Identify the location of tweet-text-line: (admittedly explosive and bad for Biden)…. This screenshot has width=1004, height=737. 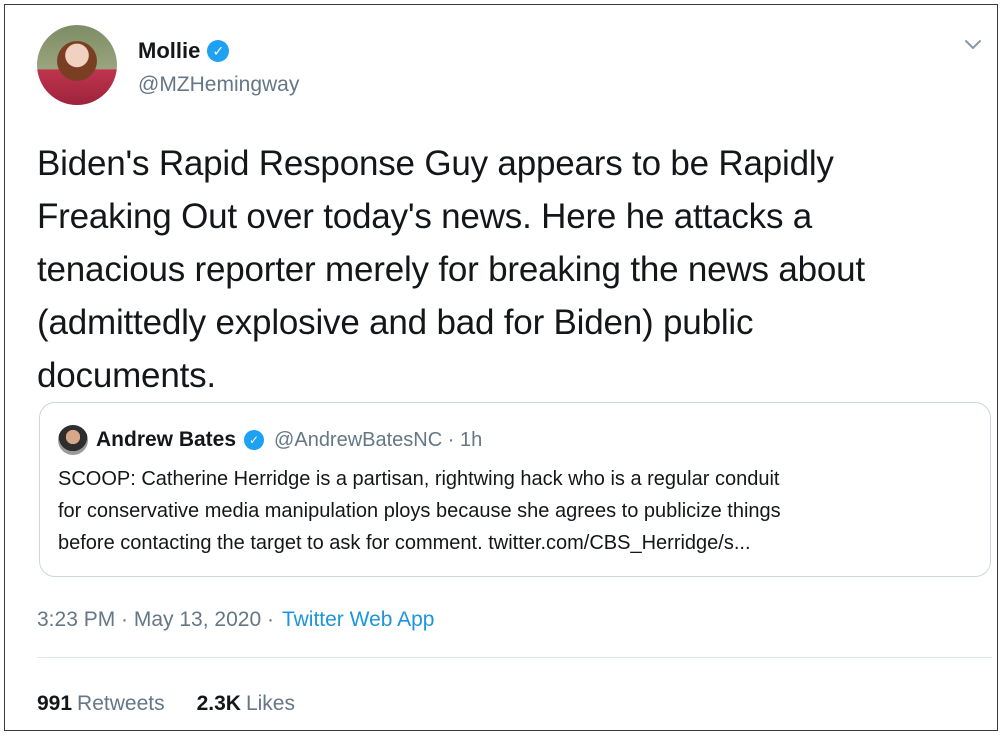
(395, 322).